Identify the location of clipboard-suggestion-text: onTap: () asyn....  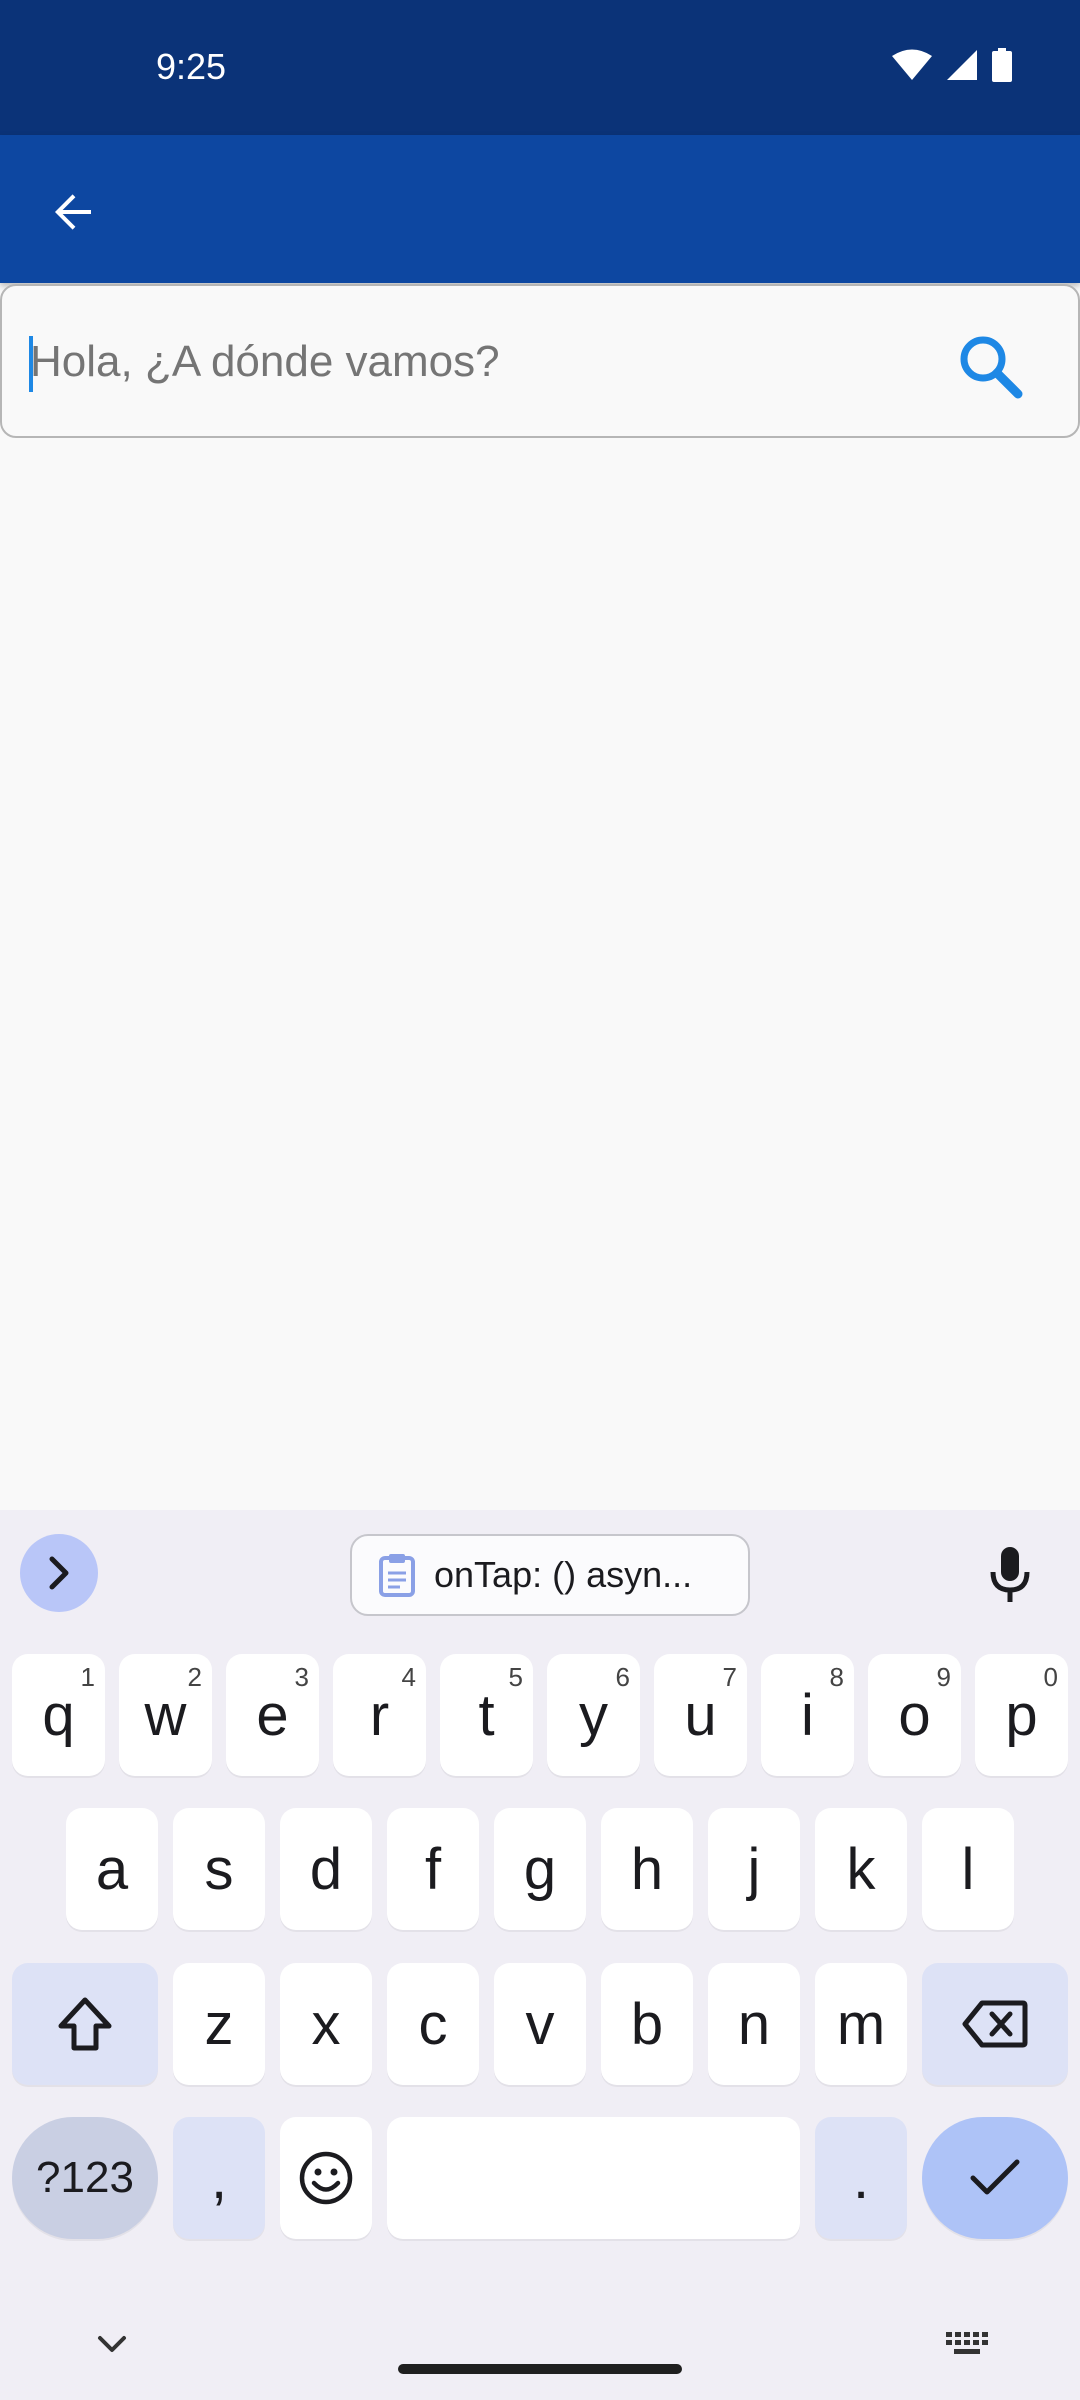
(563, 1574).